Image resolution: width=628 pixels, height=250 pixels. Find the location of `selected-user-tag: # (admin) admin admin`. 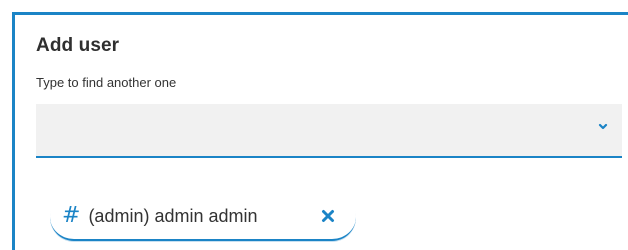

selected-user-tag: # (admin) admin admin is located at coordinates (203, 217).